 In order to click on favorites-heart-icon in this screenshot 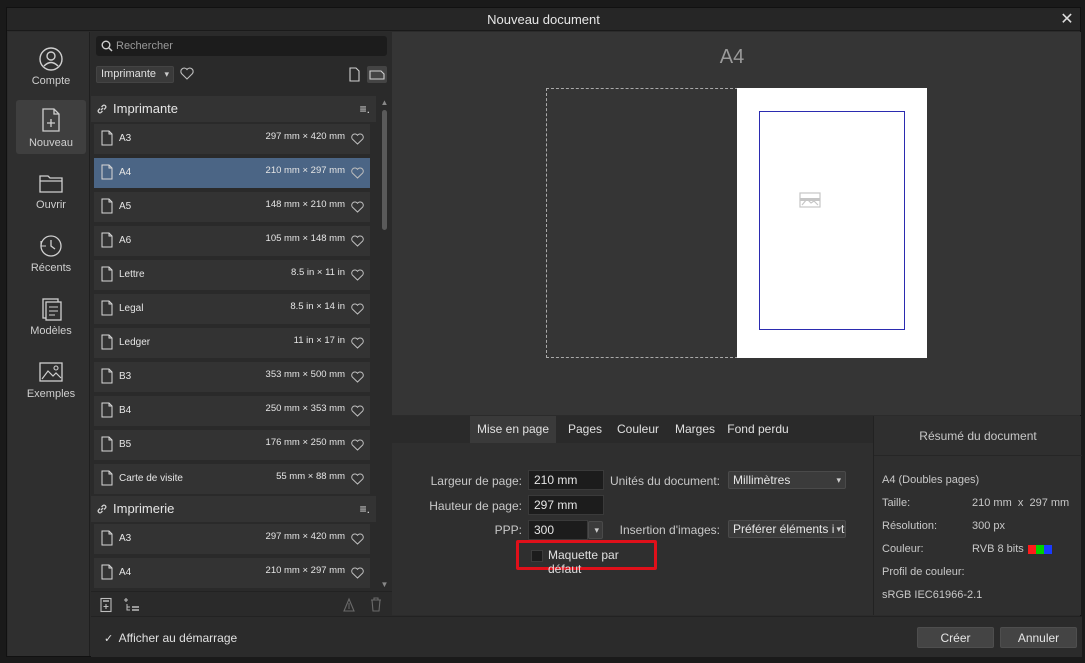, I will do `click(187, 73)`.